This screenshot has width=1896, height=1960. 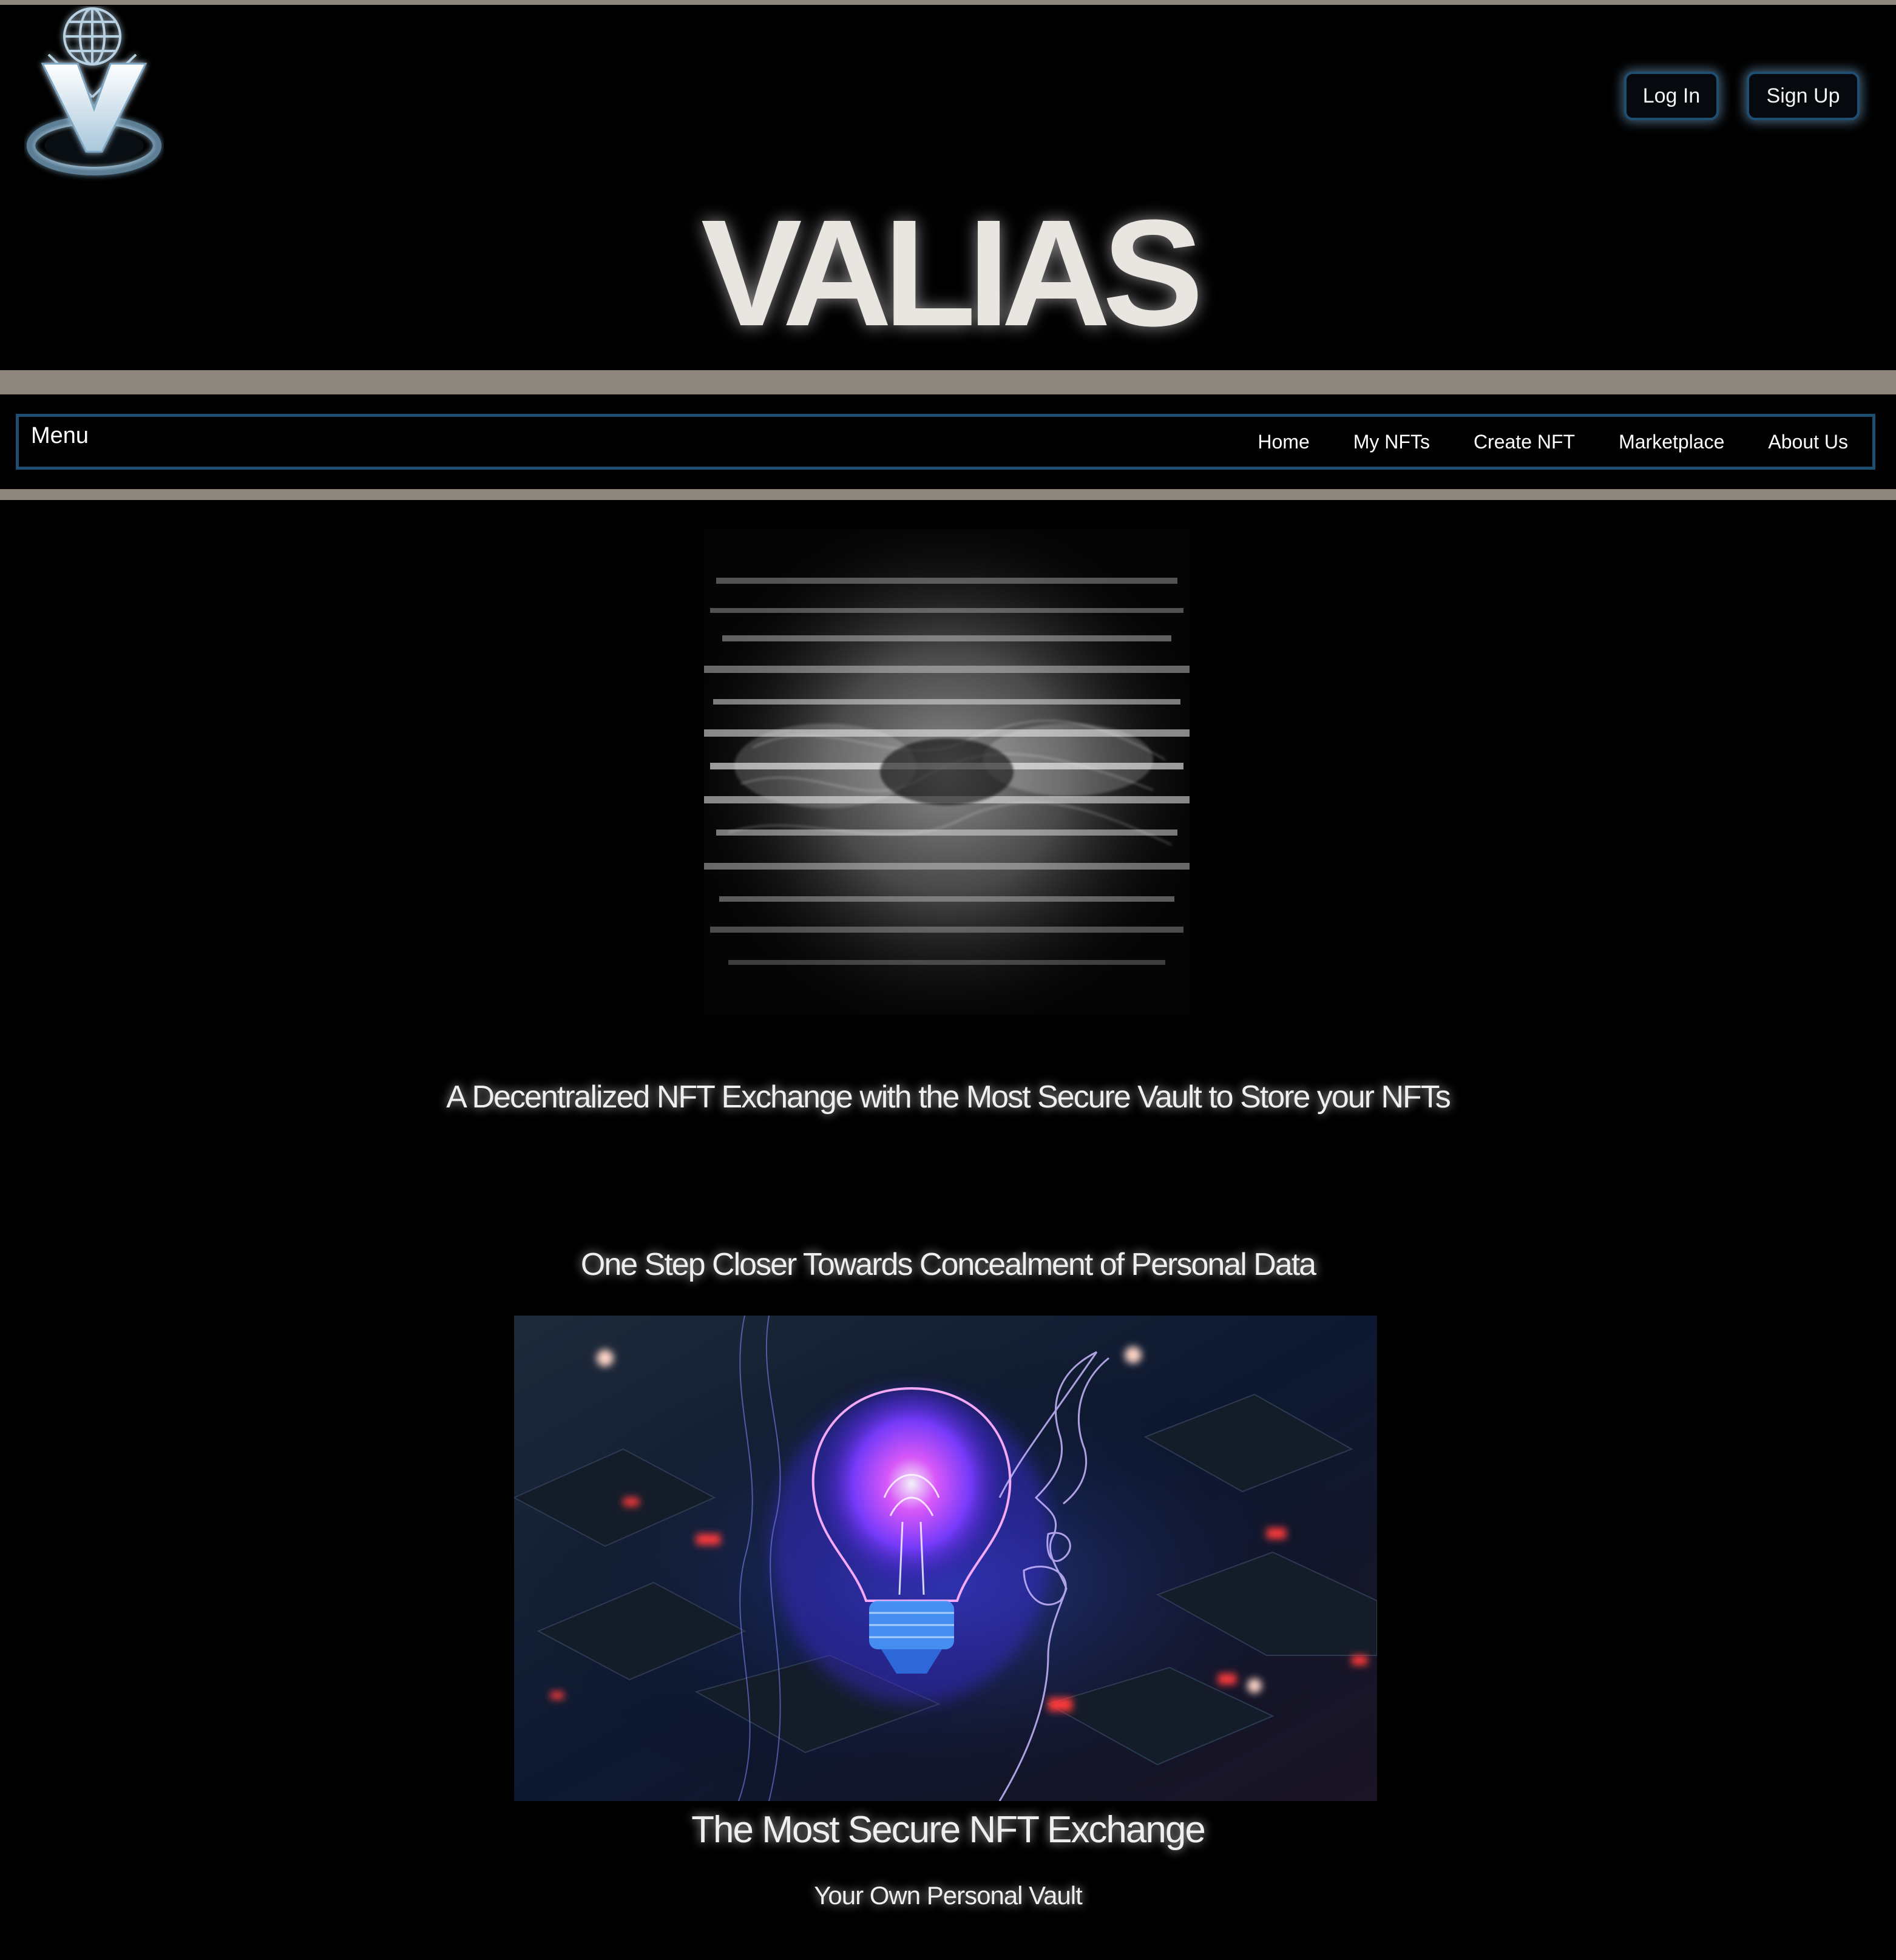 What do you see at coordinates (1671, 442) in the screenshot?
I see `nav-marketplace: Marketplace` at bounding box center [1671, 442].